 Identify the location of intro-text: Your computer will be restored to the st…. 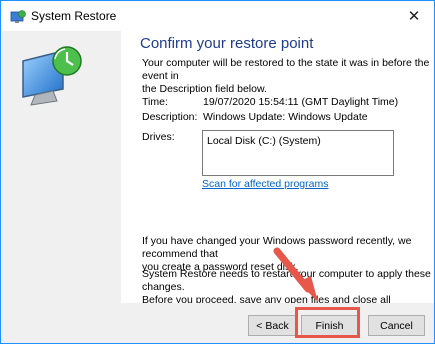
(286, 76).